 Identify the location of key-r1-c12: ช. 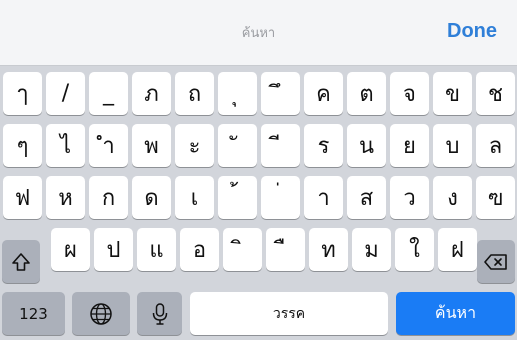
(495, 93).